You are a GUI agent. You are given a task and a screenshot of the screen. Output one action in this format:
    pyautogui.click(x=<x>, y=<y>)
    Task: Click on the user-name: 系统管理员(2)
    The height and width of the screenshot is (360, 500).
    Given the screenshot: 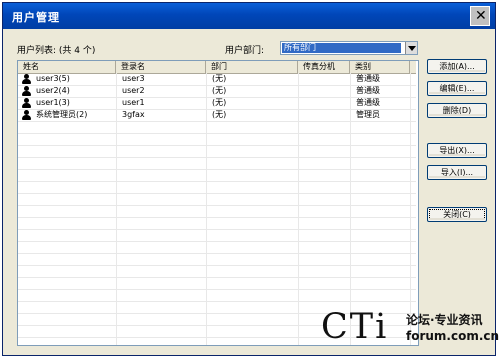 What is the action you would take?
    pyautogui.click(x=62, y=114)
    